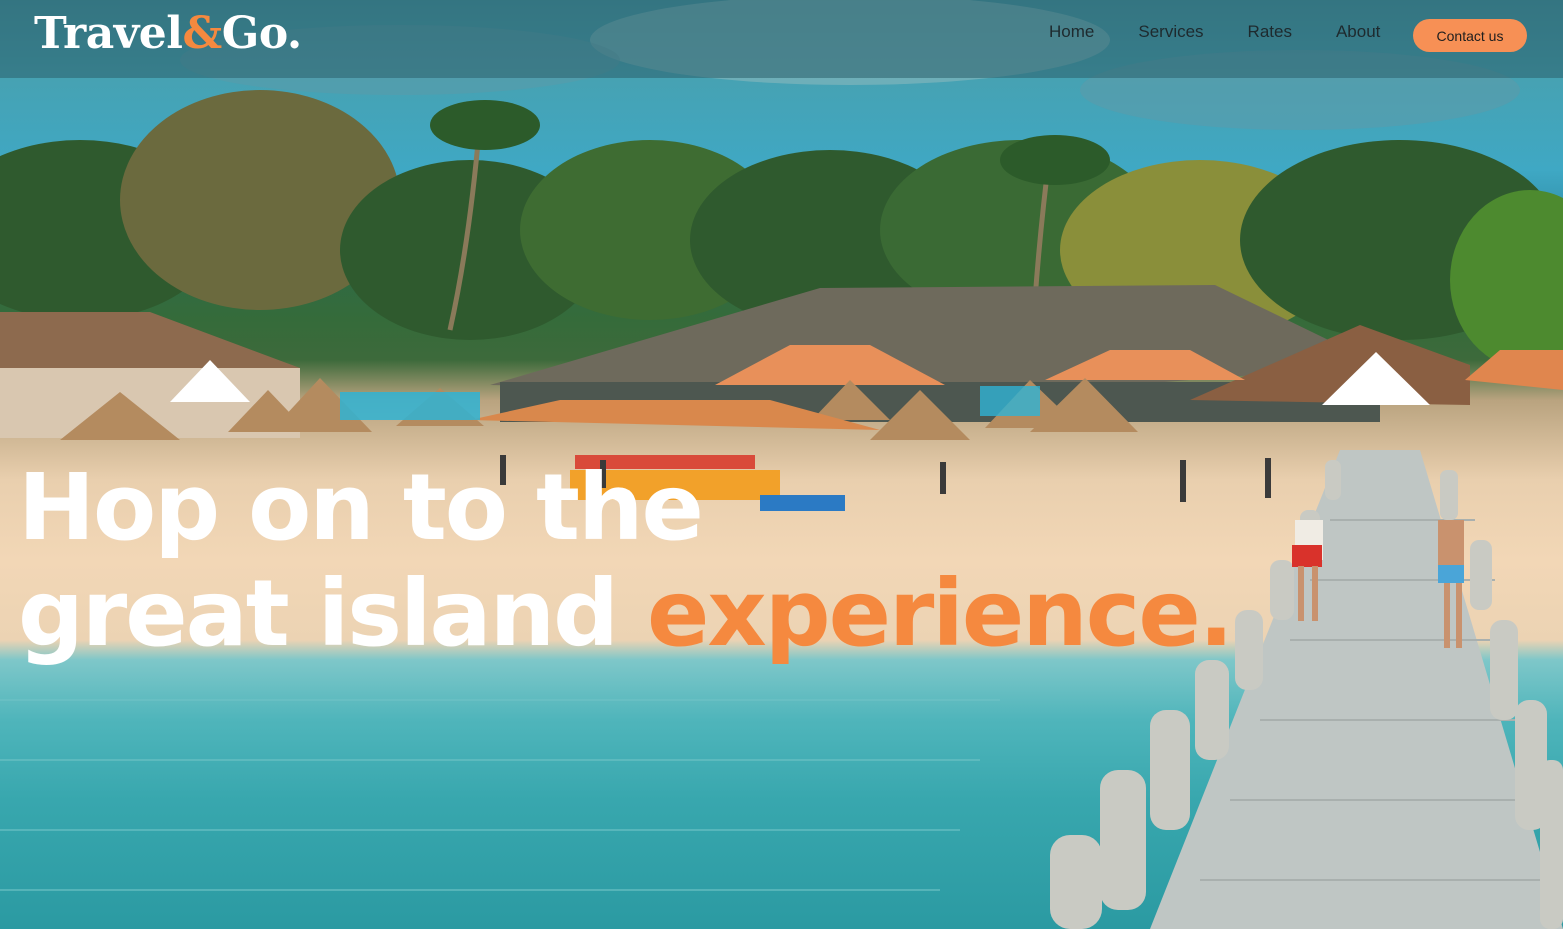 The image size is (1563, 929). What do you see at coordinates (261, 33) in the screenshot?
I see `logo-text-go: Go.` at bounding box center [261, 33].